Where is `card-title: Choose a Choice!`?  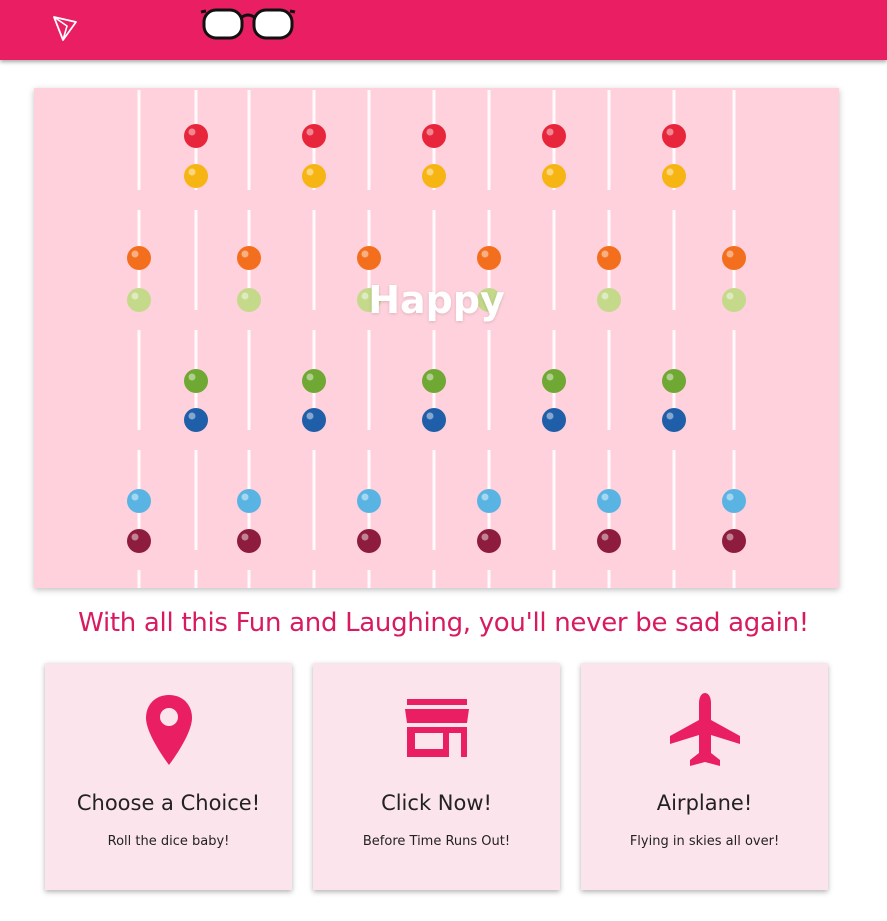
card-title: Choose a Choice! is located at coordinates (168, 803).